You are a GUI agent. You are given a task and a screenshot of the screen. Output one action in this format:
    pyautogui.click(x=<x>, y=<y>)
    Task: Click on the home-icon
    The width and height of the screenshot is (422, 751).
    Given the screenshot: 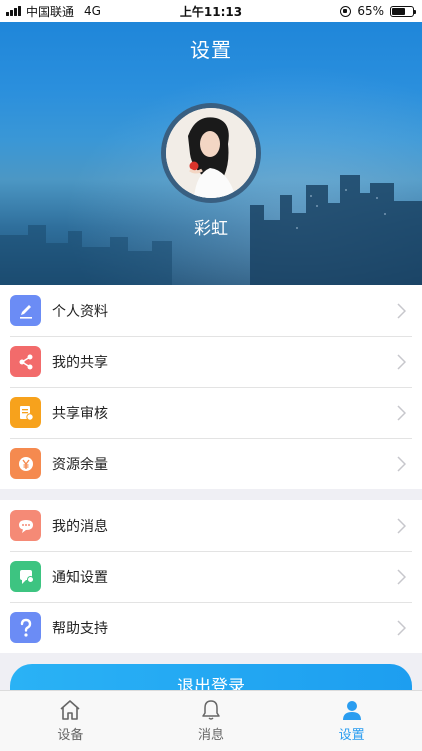 What is the action you would take?
    pyautogui.click(x=70, y=710)
    